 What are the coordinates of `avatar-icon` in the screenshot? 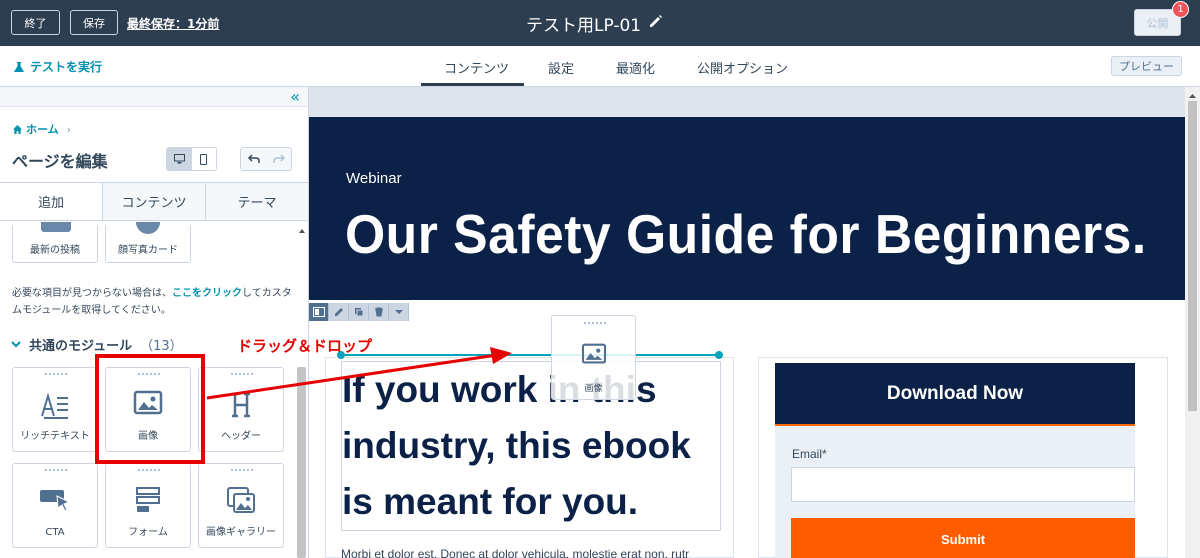 It's located at (148, 228).